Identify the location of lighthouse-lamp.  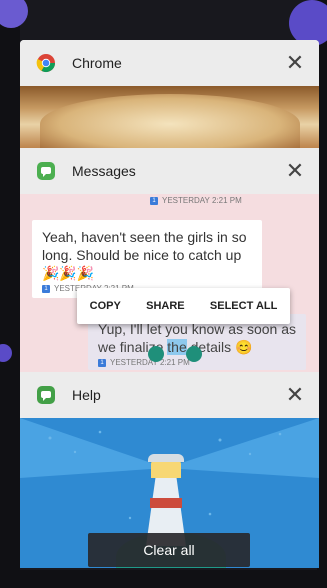
(166, 469).